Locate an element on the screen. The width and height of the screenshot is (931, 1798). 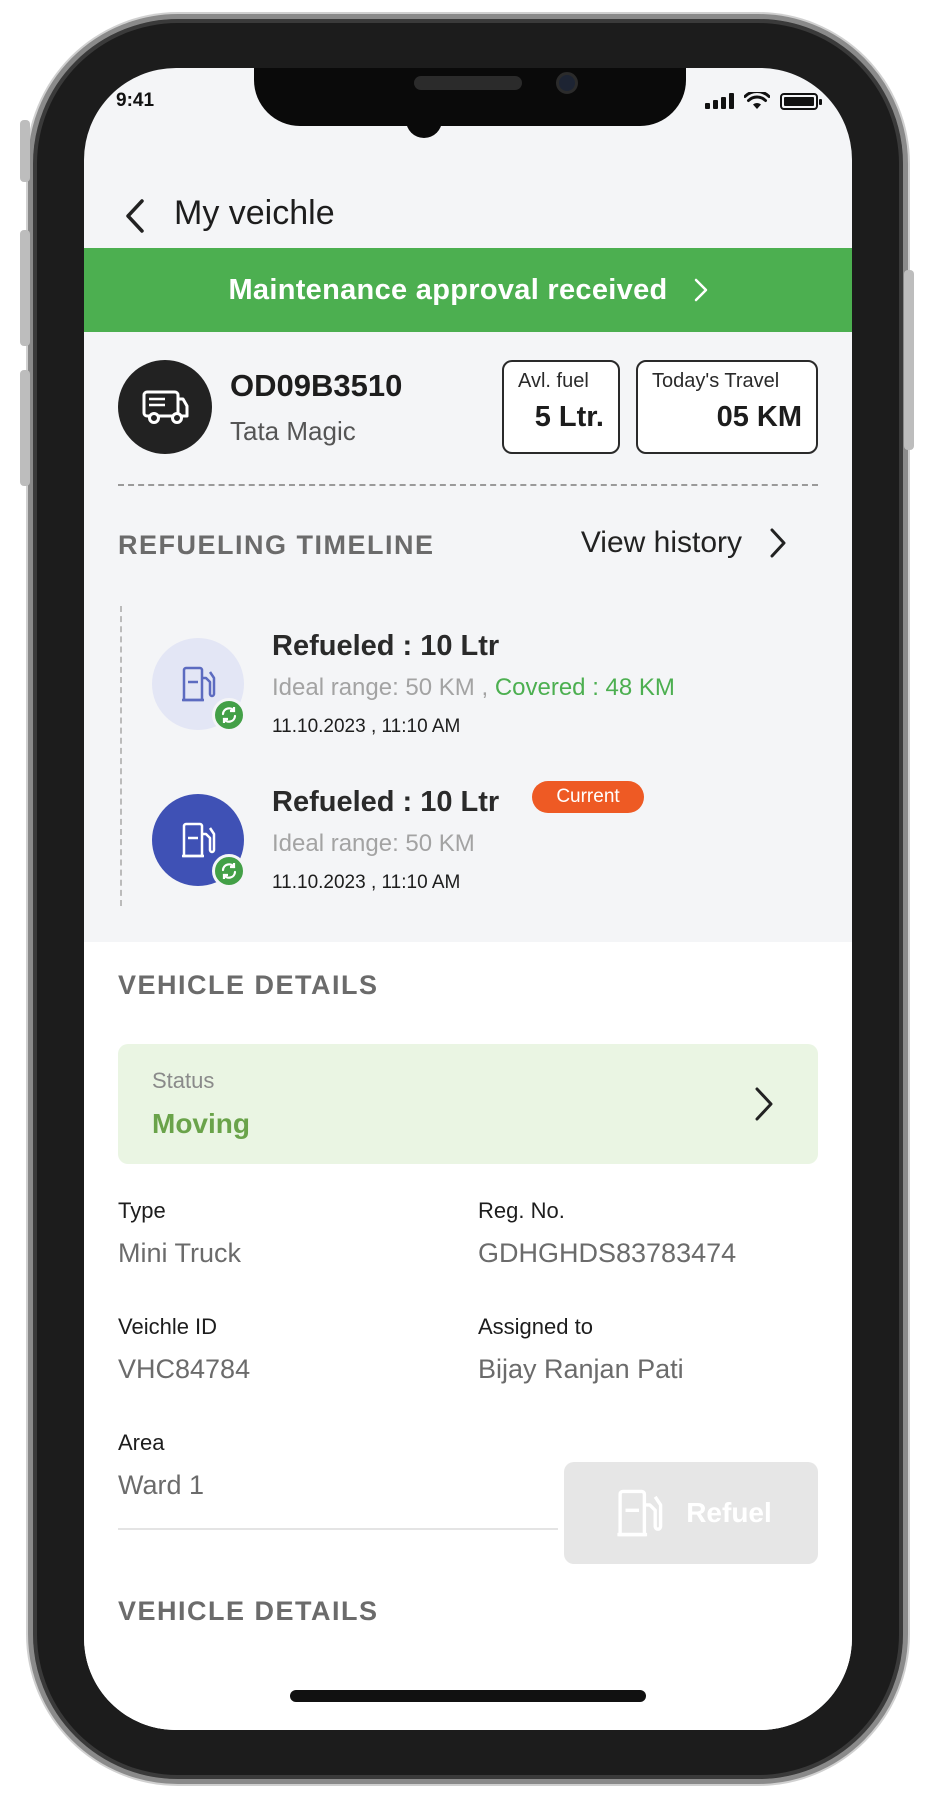
covered-distance: Covered : 48 KM is located at coordinates (584, 687).